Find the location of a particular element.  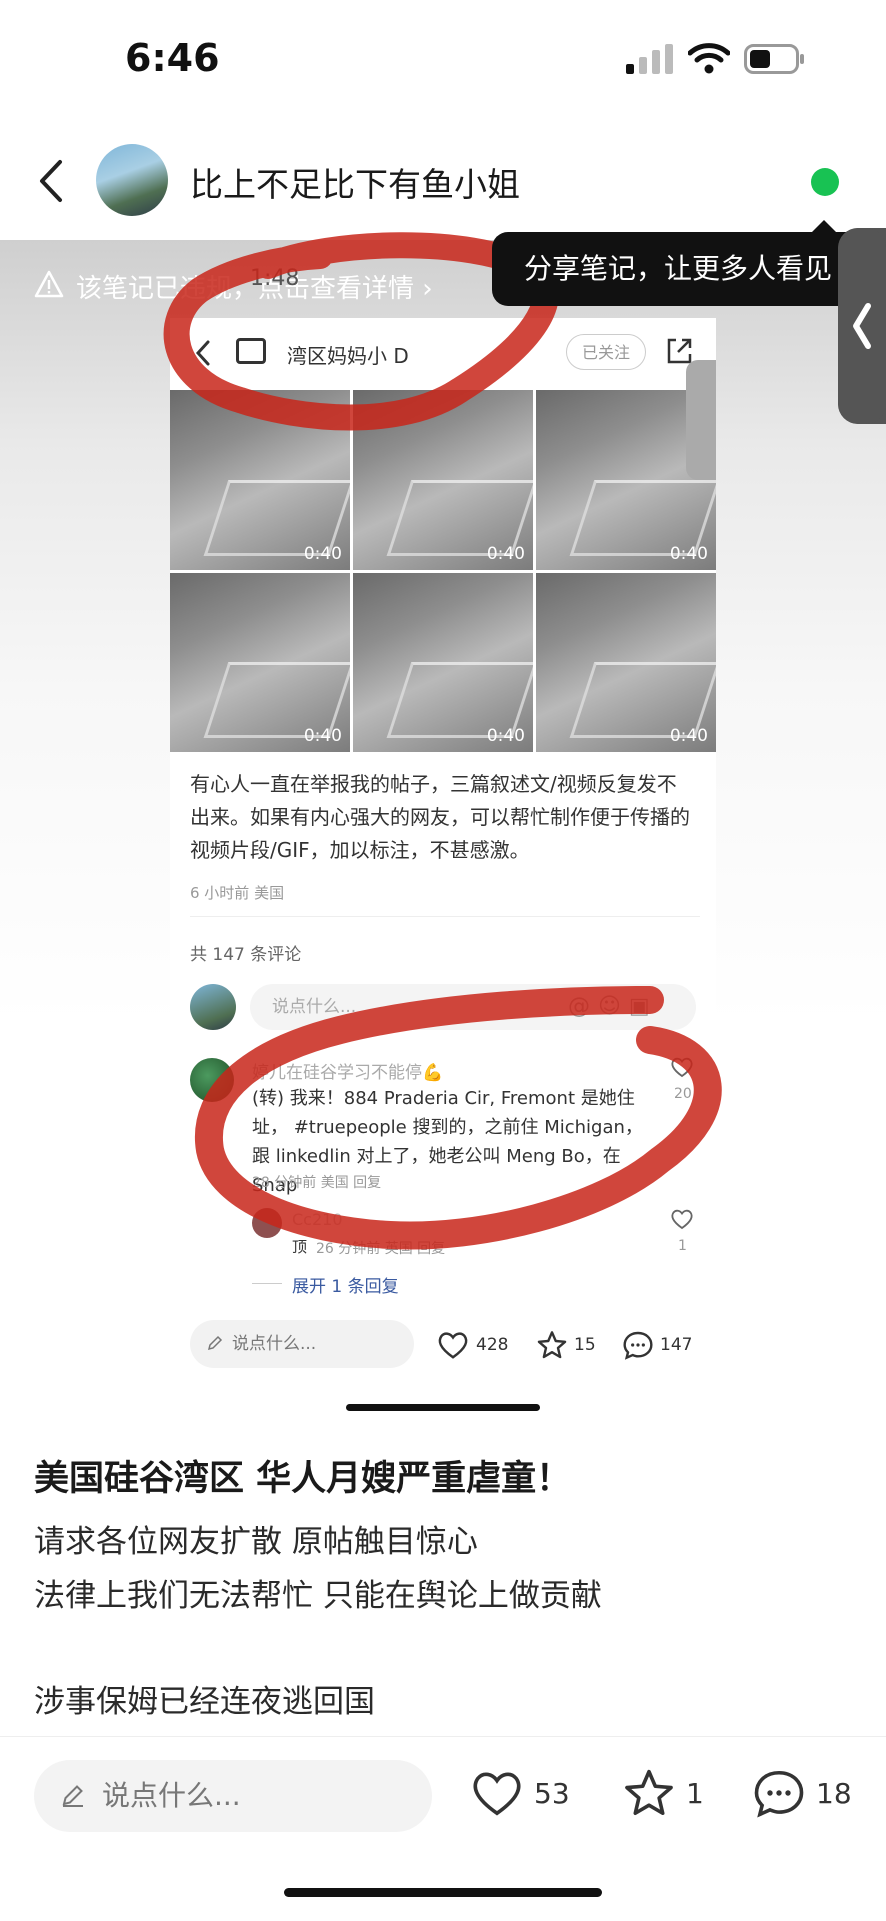

comment-count: 18 is located at coordinates (834, 1793).